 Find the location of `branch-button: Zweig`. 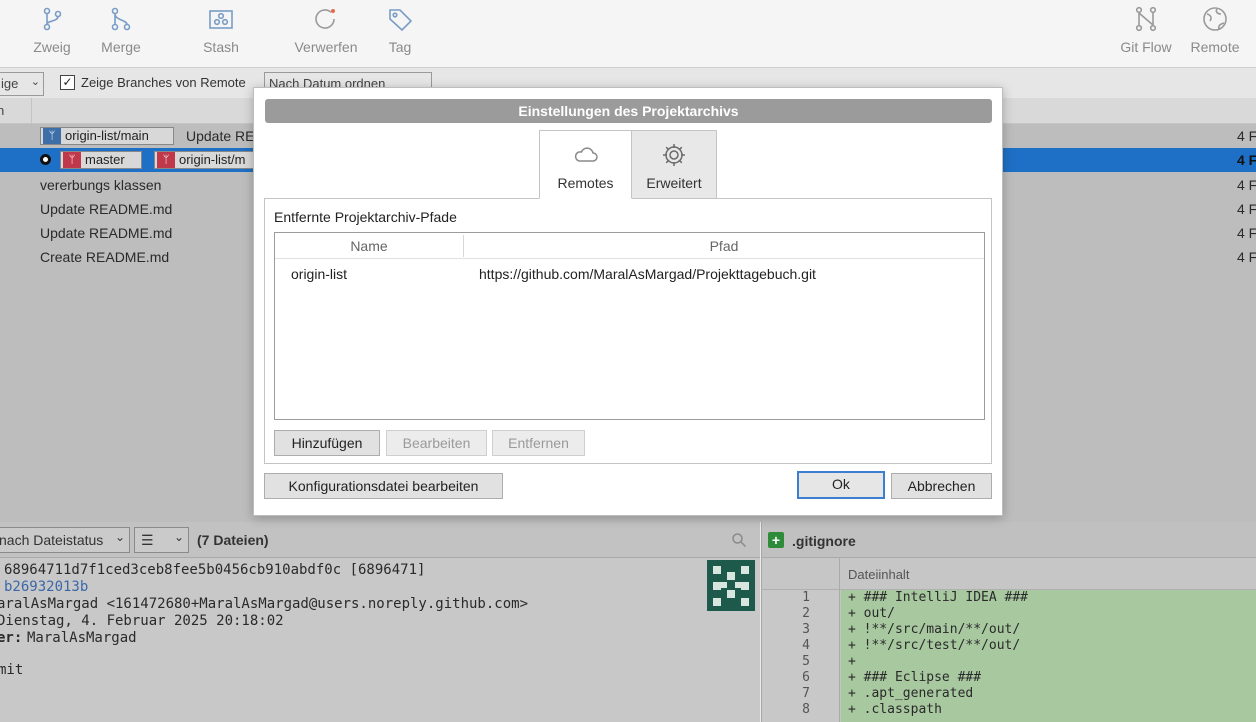

branch-button: Zweig is located at coordinates (52, 34).